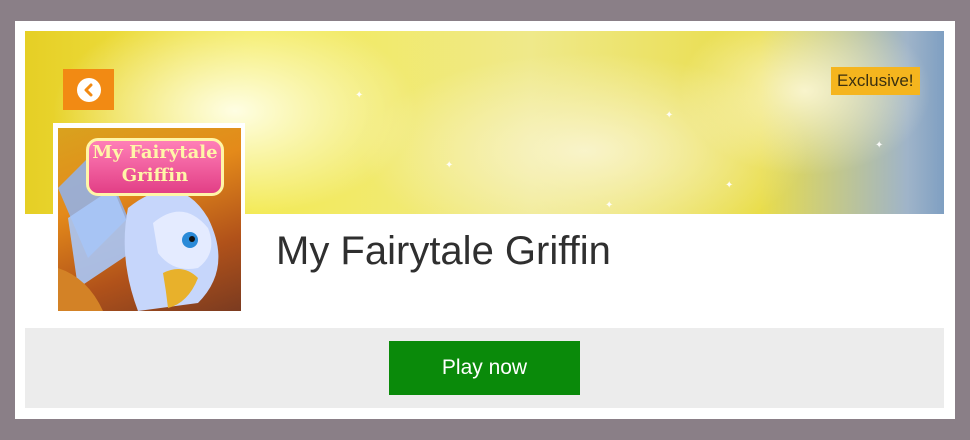 The image size is (970, 440). I want to click on game-thumbnail: My Fairytale Griffin, so click(149, 219).